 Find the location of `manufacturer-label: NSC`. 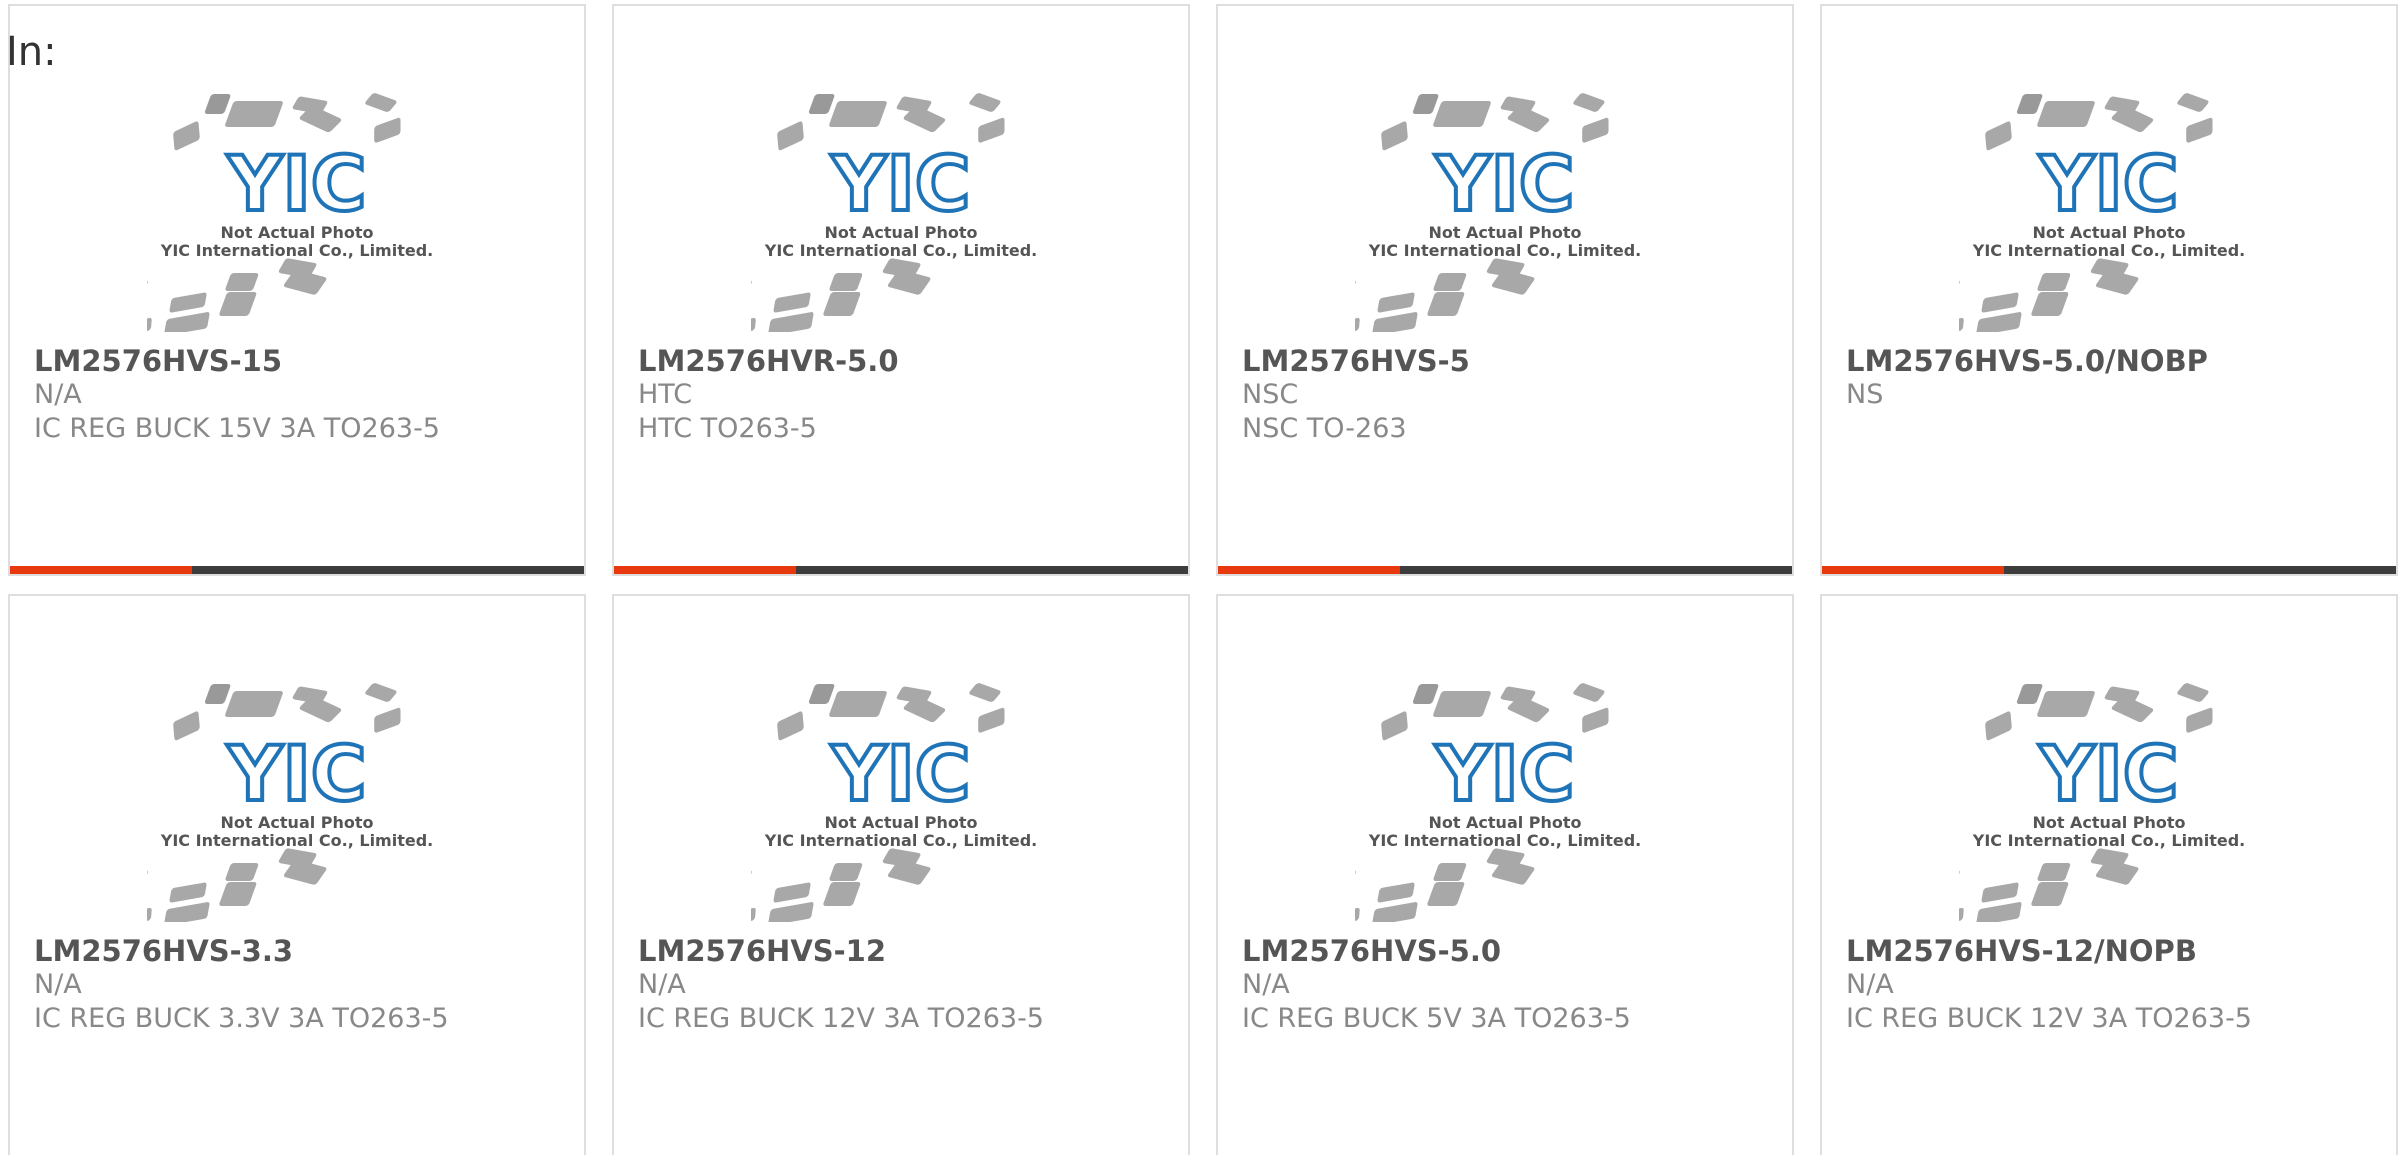

manufacturer-label: NSC is located at coordinates (1270, 394).